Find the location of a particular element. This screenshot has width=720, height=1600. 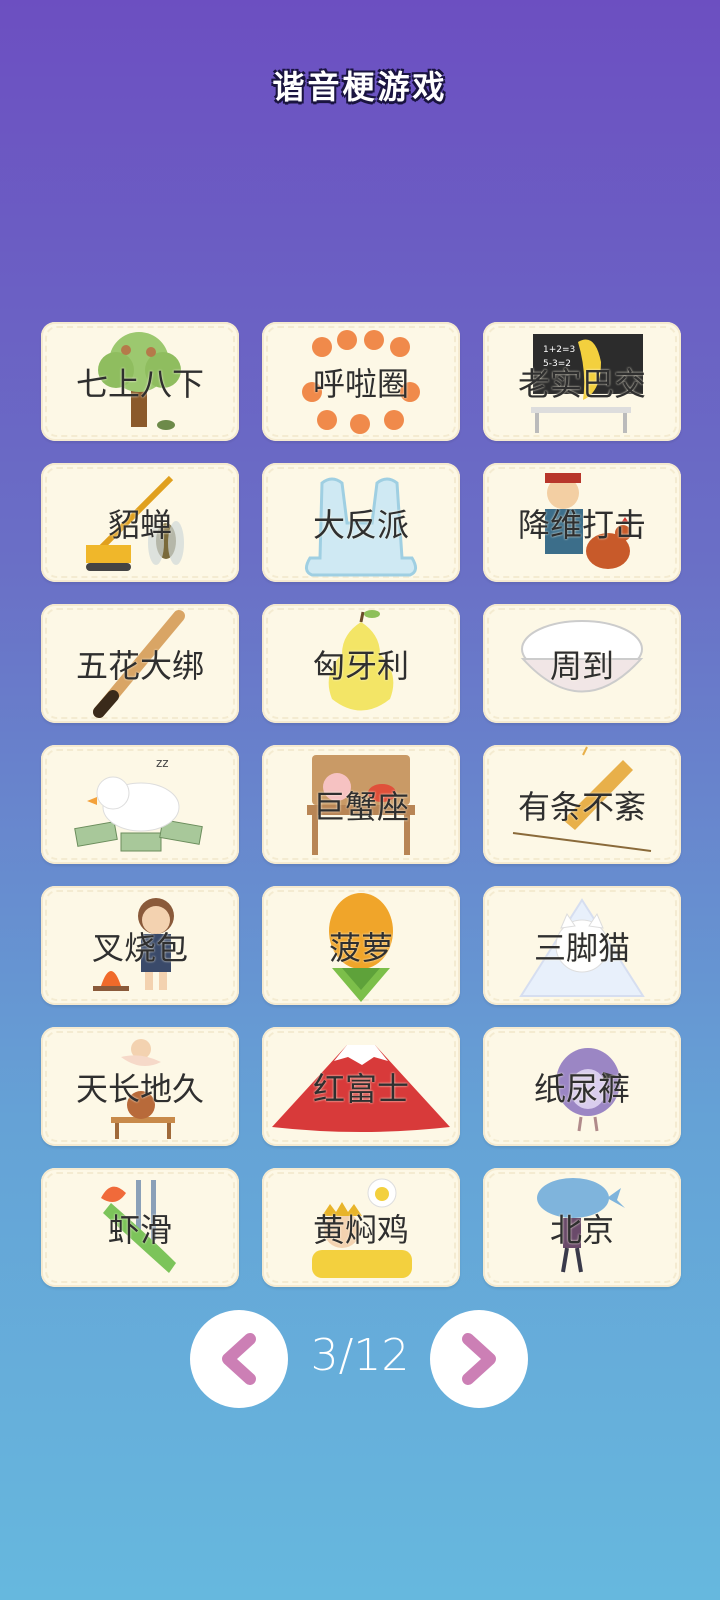

card-label: 五花大绑 is located at coordinates (139, 665).